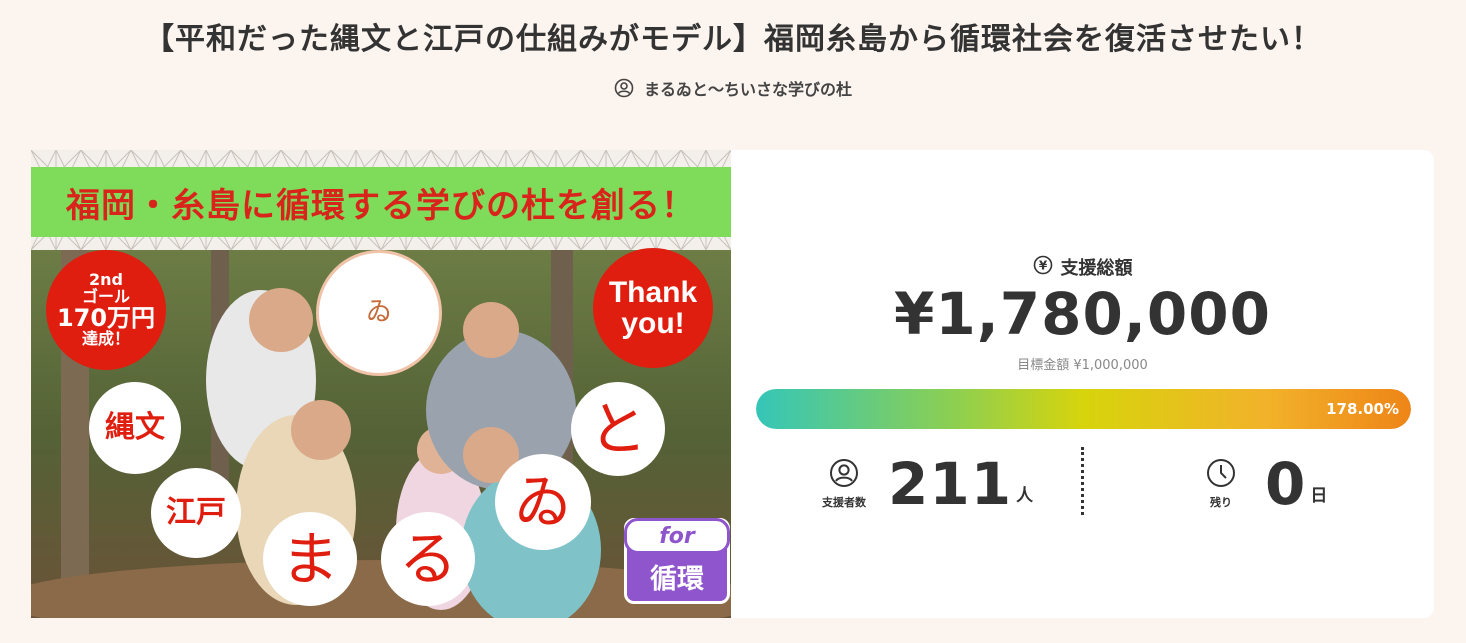  What do you see at coordinates (1286, 484) in the screenshot?
I see `remaining-count: 0` at bounding box center [1286, 484].